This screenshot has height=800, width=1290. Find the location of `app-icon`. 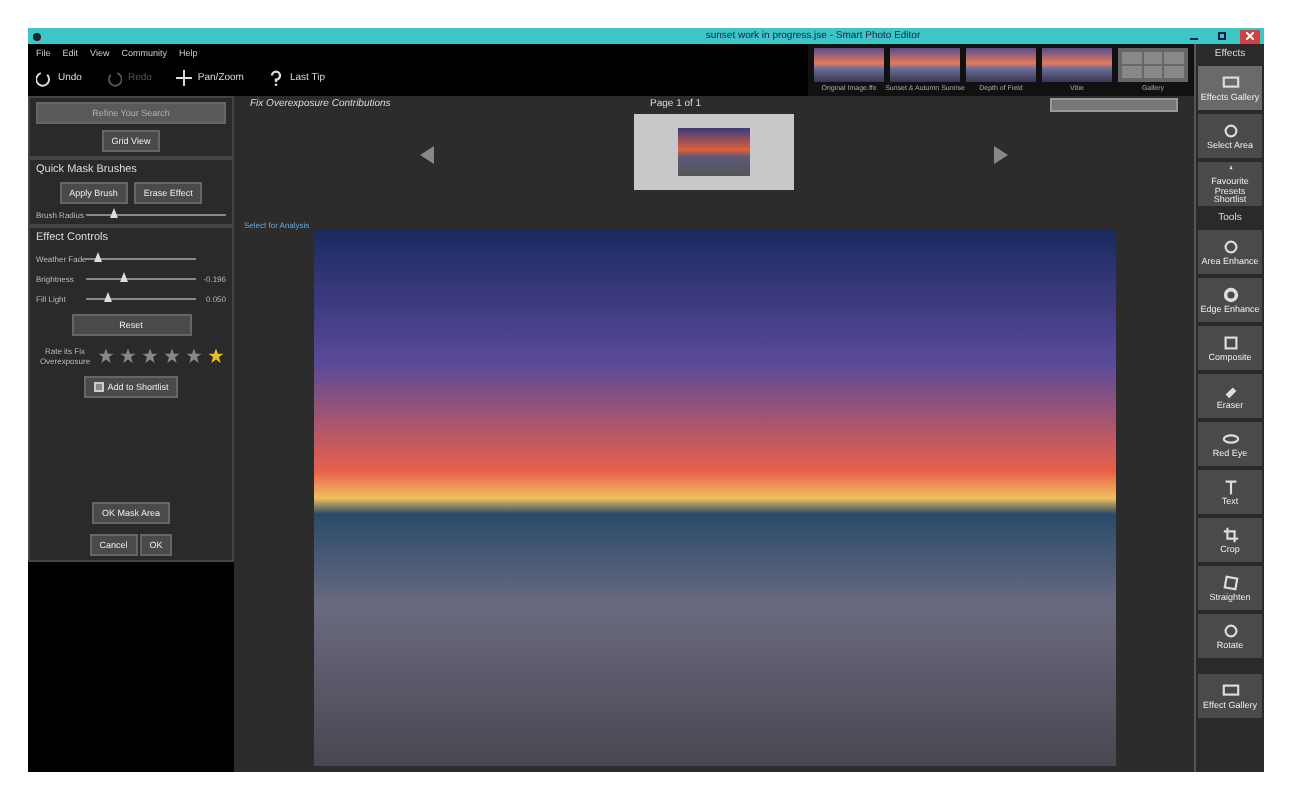

app-icon is located at coordinates (37, 36).